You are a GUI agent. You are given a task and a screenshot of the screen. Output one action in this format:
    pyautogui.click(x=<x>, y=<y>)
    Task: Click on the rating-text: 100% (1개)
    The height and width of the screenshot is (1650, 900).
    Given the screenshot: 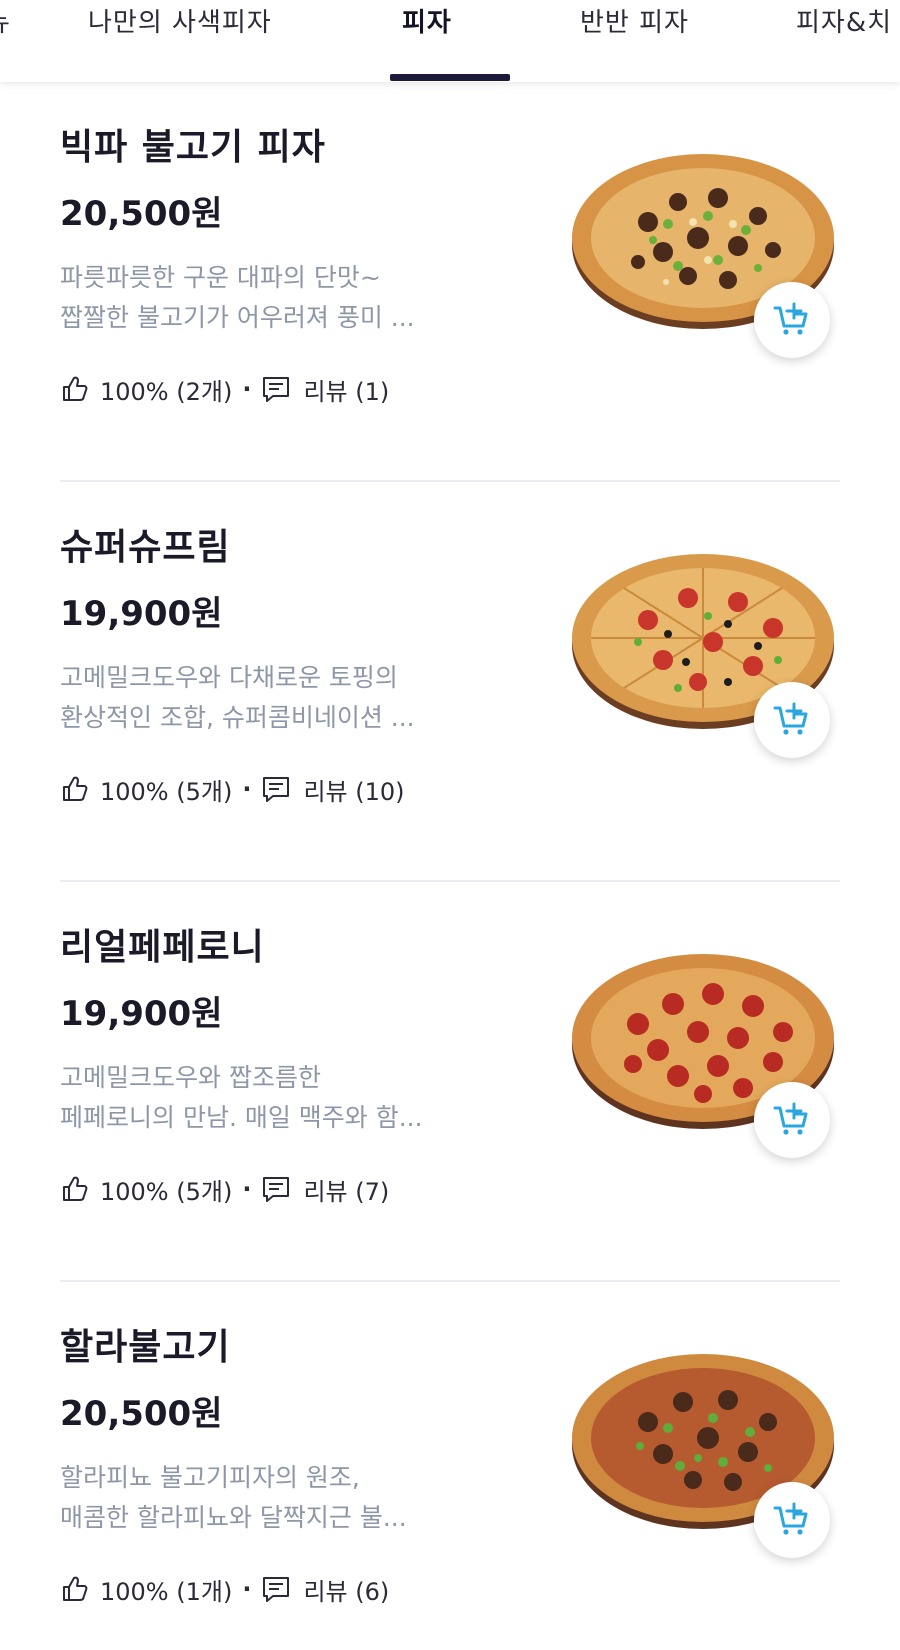 What is the action you would take?
    pyautogui.click(x=166, y=1591)
    